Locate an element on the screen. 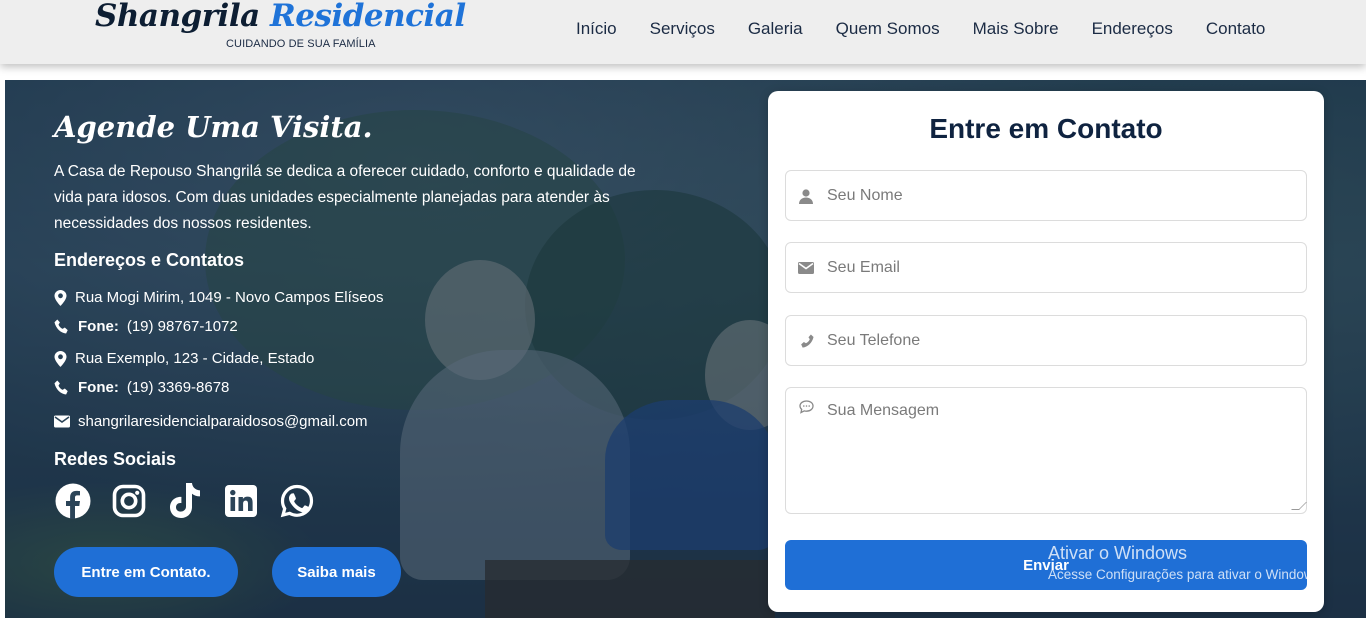  tiktok-icon is located at coordinates (185, 501).